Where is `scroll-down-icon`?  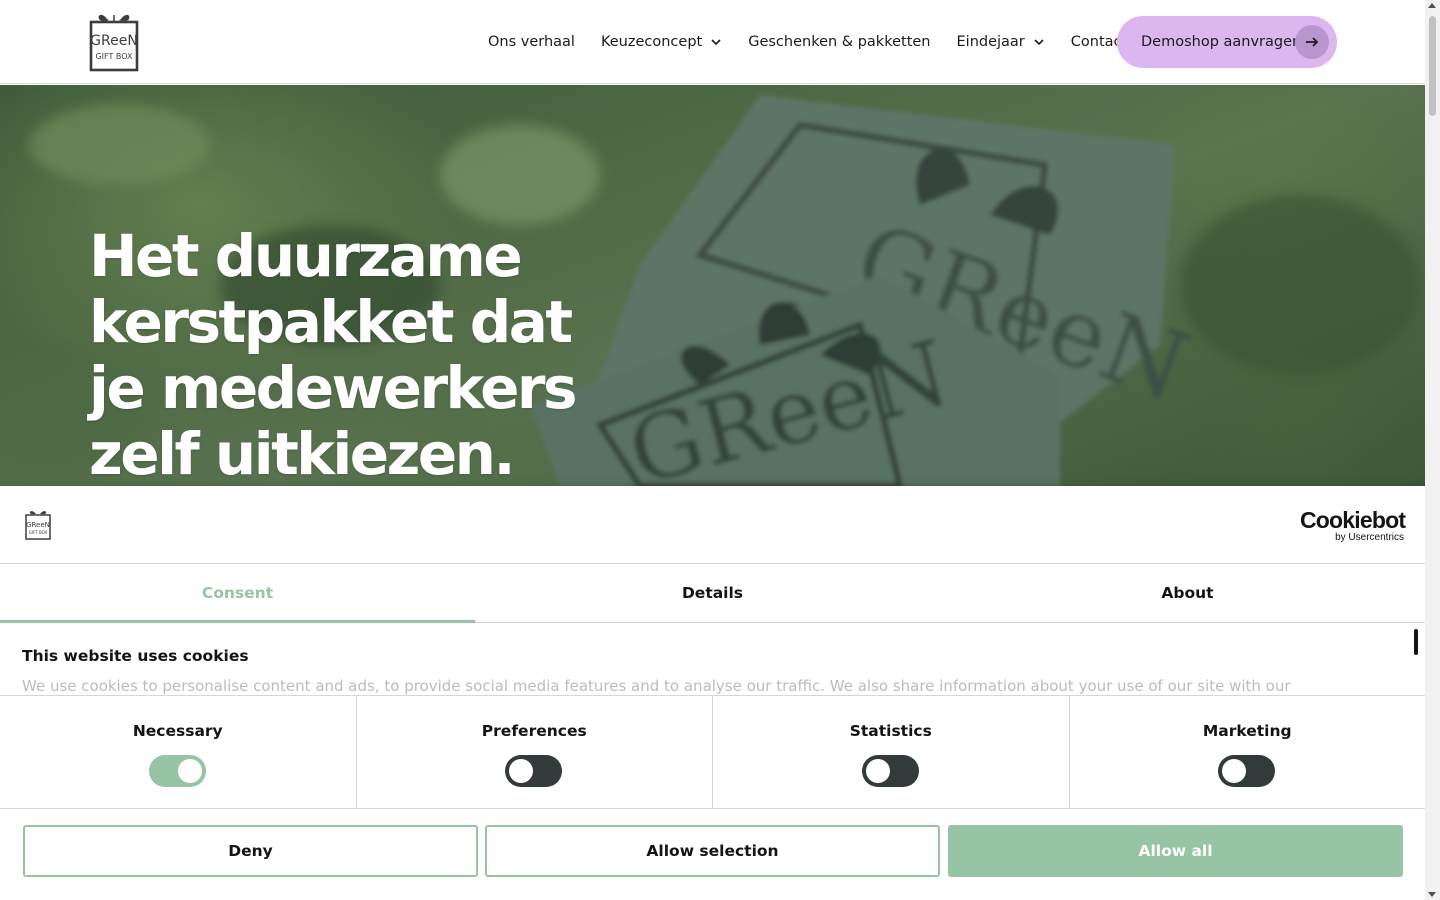
scroll-down-icon is located at coordinates (1432, 894).